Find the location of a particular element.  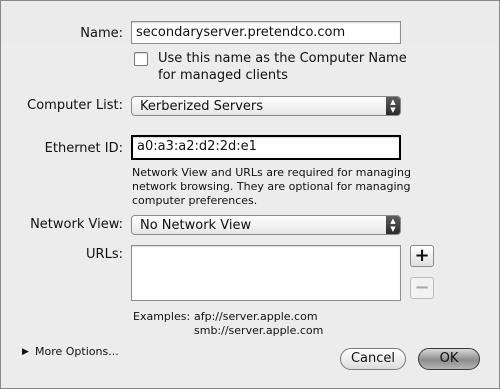

computer-list-popup: Kerberized Servers ▲ ▼ is located at coordinates (266, 106).